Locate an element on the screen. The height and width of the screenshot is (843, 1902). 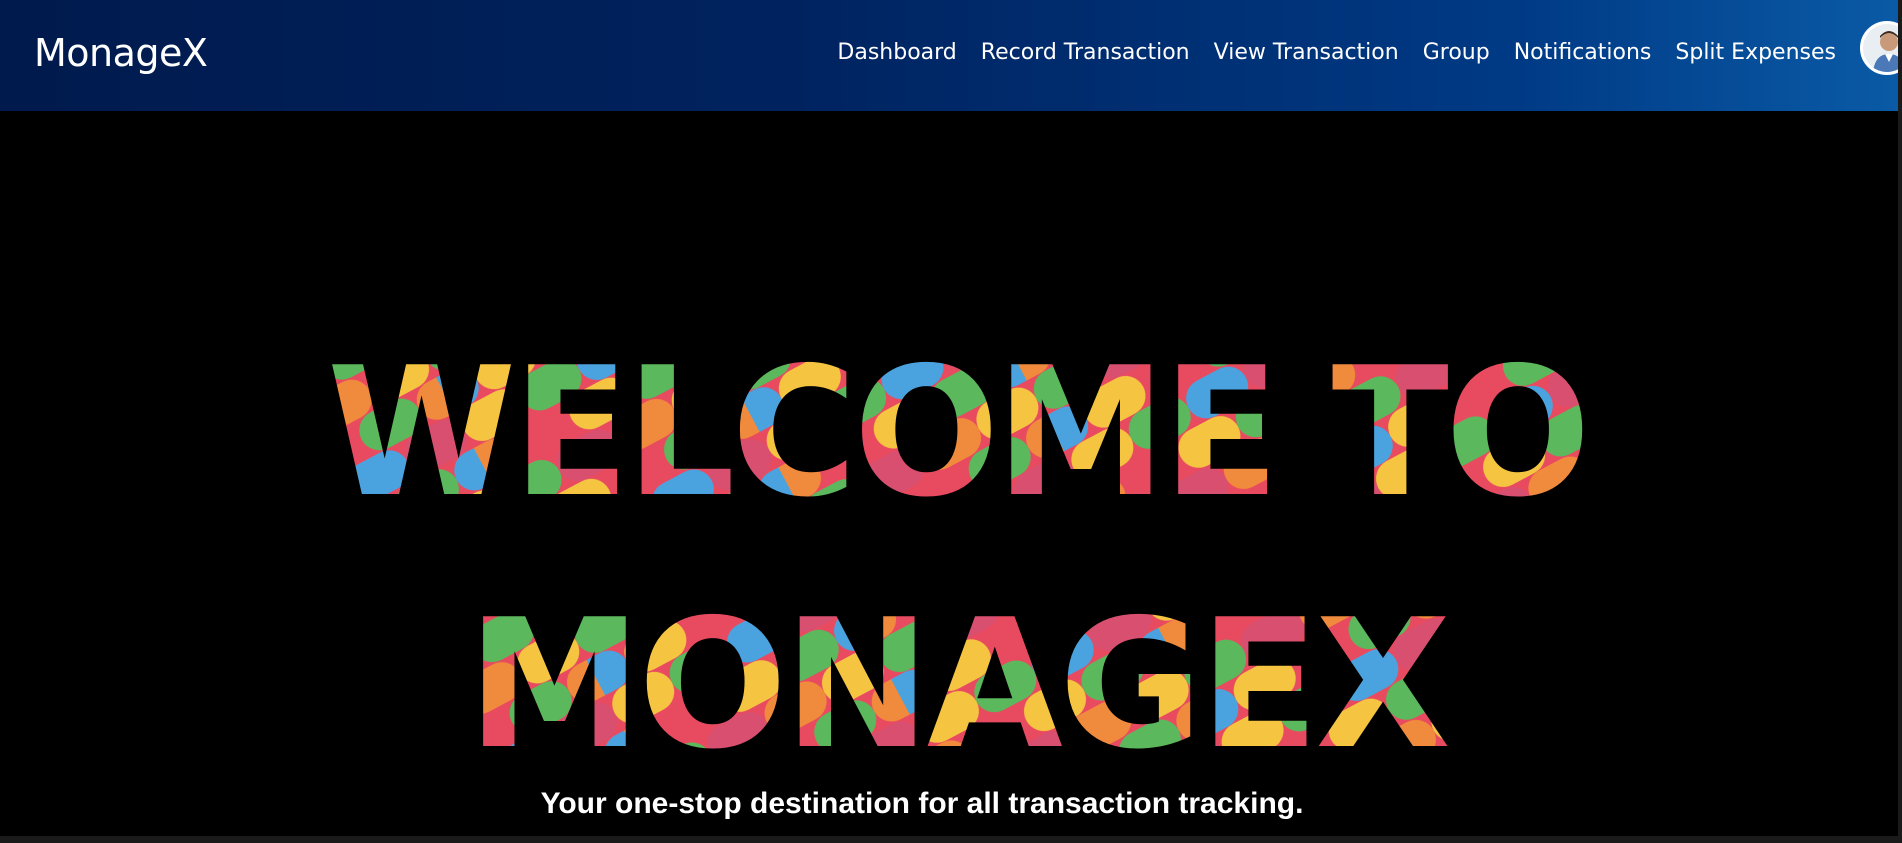
nav-link-split-expenses: Split Expenses is located at coordinates (1755, 53).